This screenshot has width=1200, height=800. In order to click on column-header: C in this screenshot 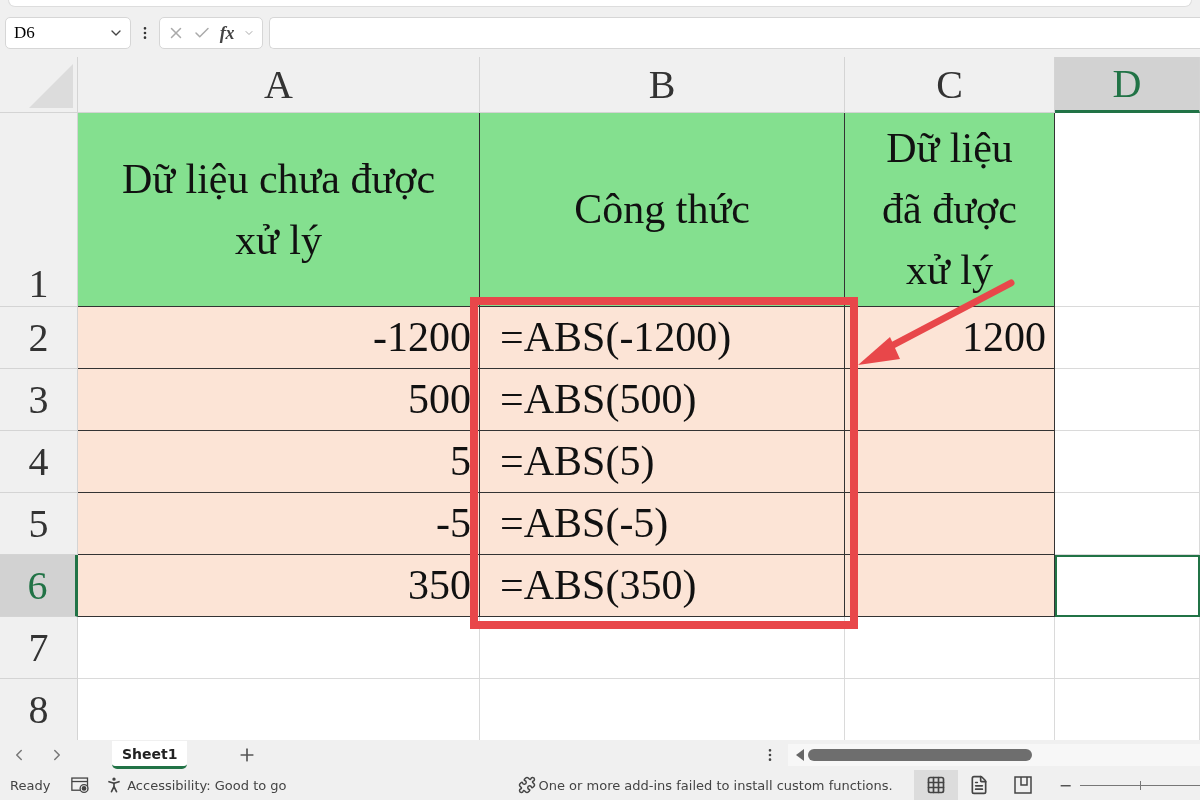, I will do `click(950, 85)`.